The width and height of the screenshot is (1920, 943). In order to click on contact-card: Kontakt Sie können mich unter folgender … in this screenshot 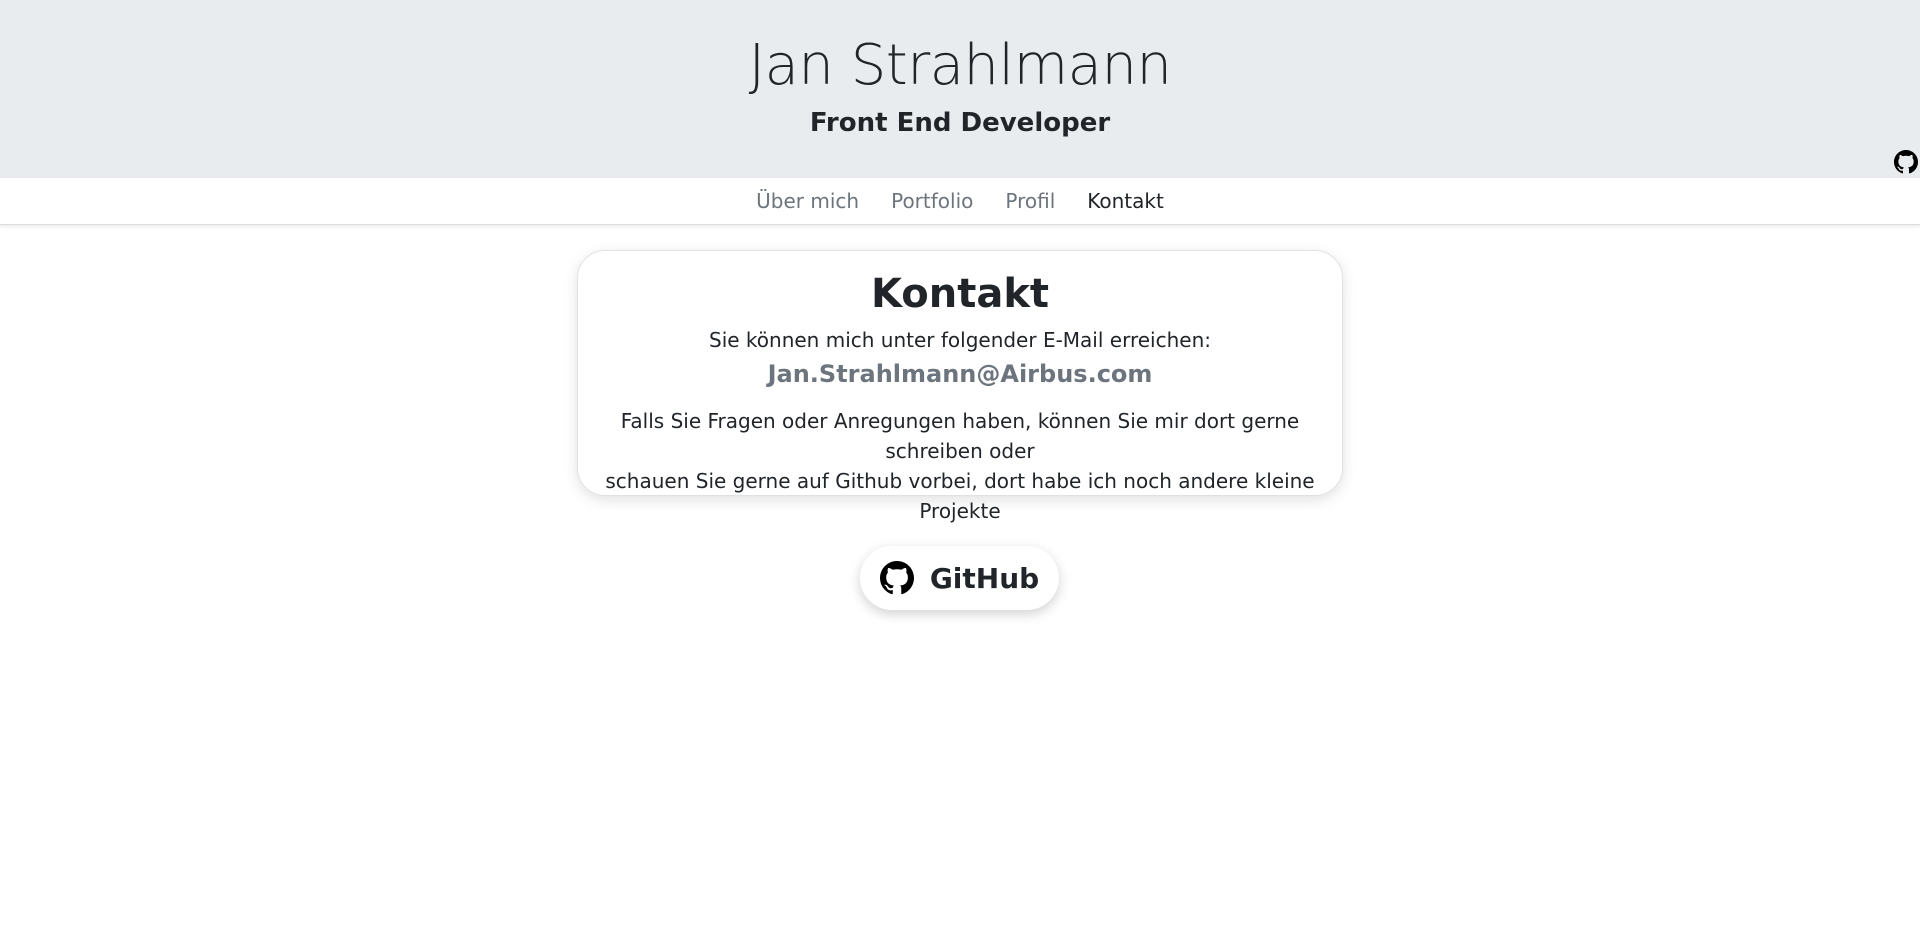, I will do `click(960, 386)`.